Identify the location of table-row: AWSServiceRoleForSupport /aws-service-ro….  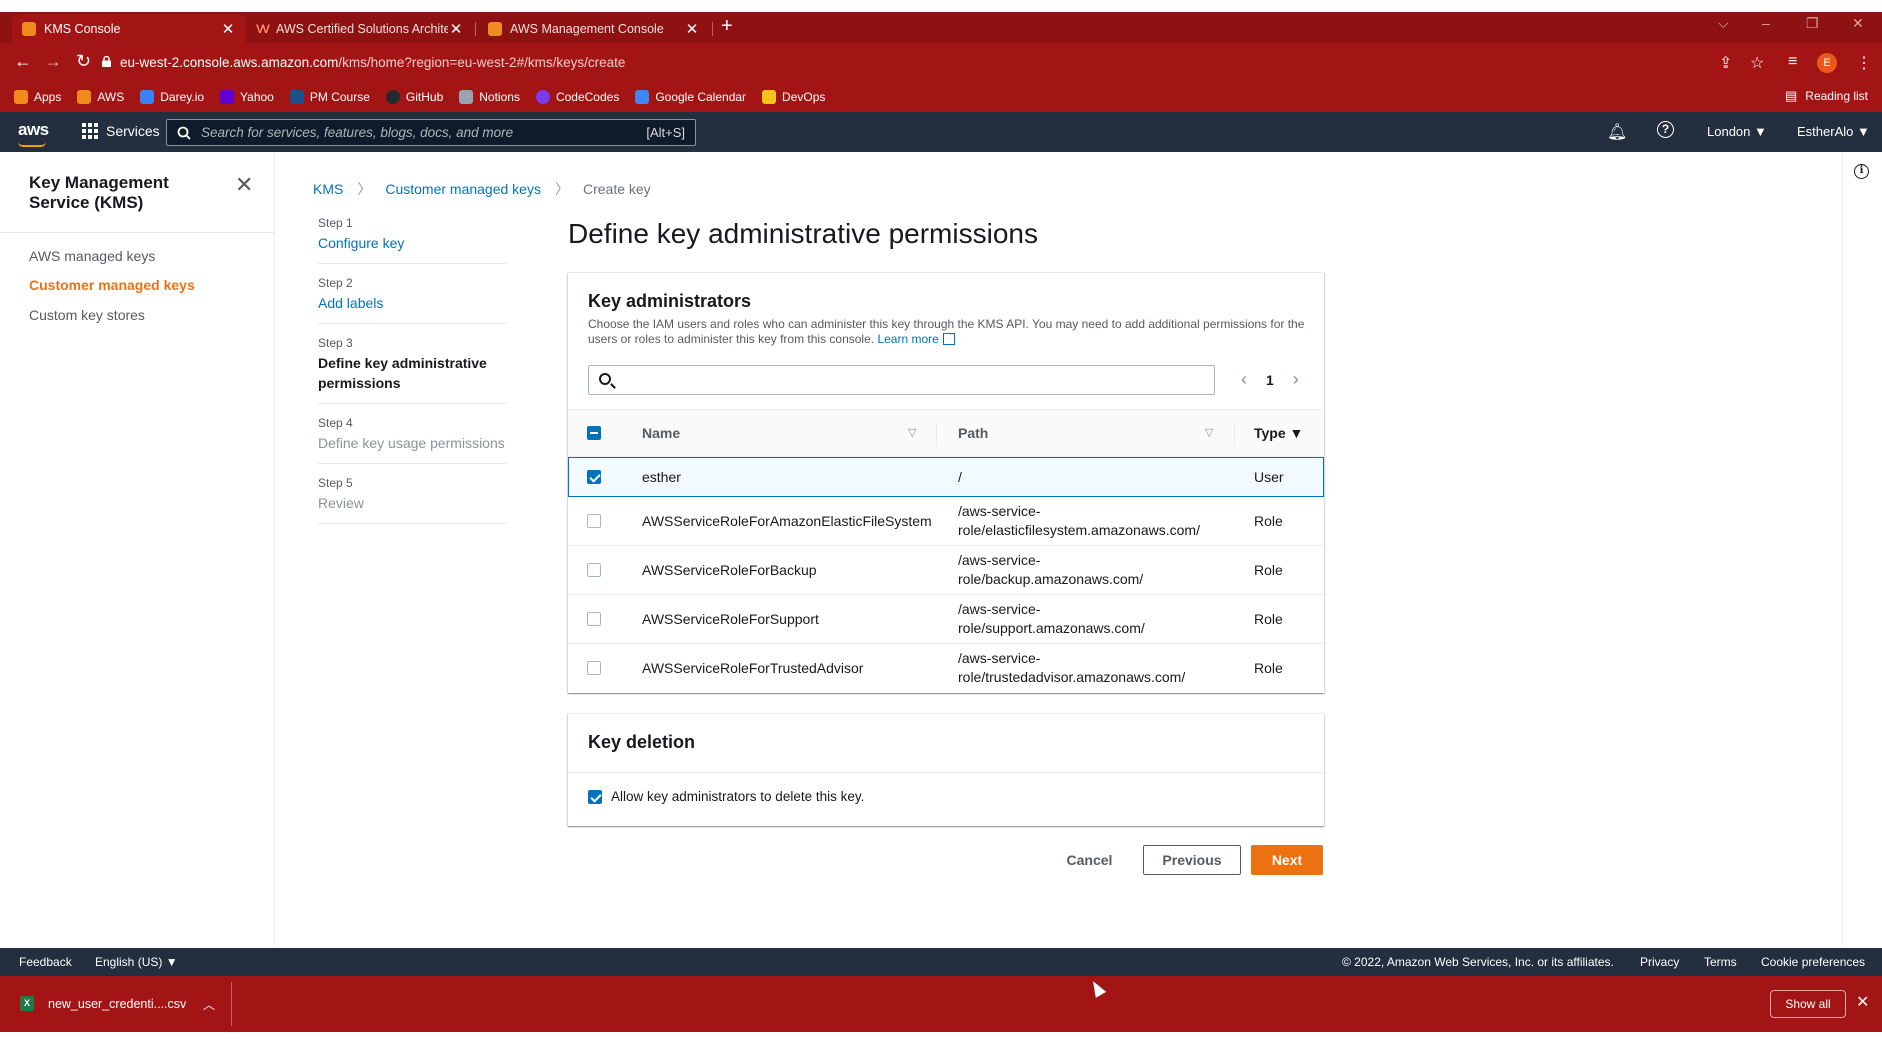
(946, 619).